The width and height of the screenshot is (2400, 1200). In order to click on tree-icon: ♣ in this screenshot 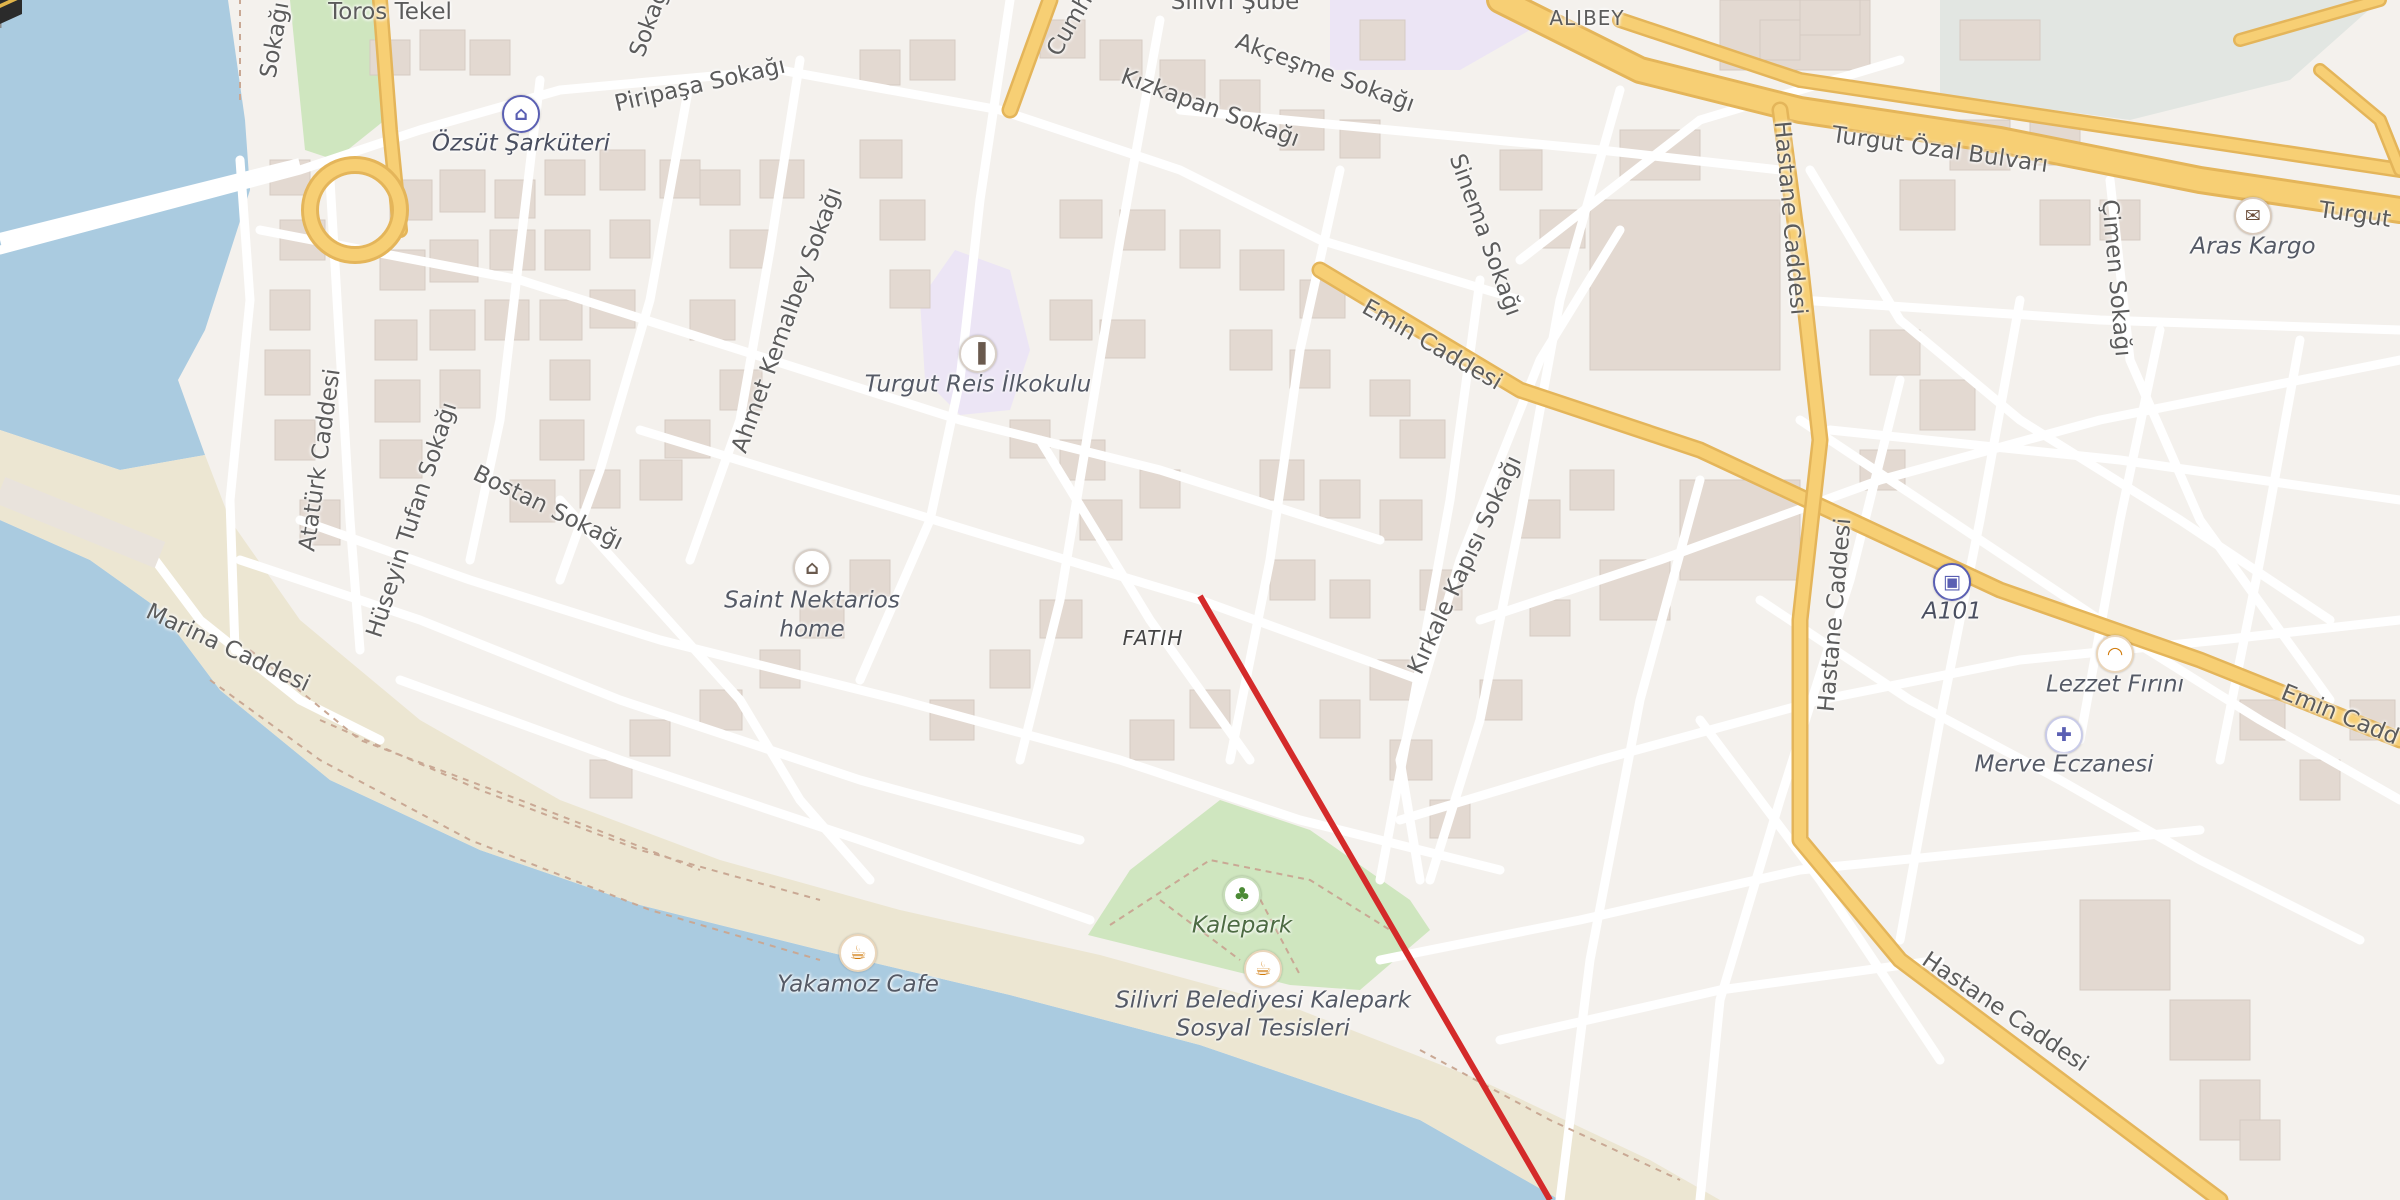, I will do `click(1242, 895)`.